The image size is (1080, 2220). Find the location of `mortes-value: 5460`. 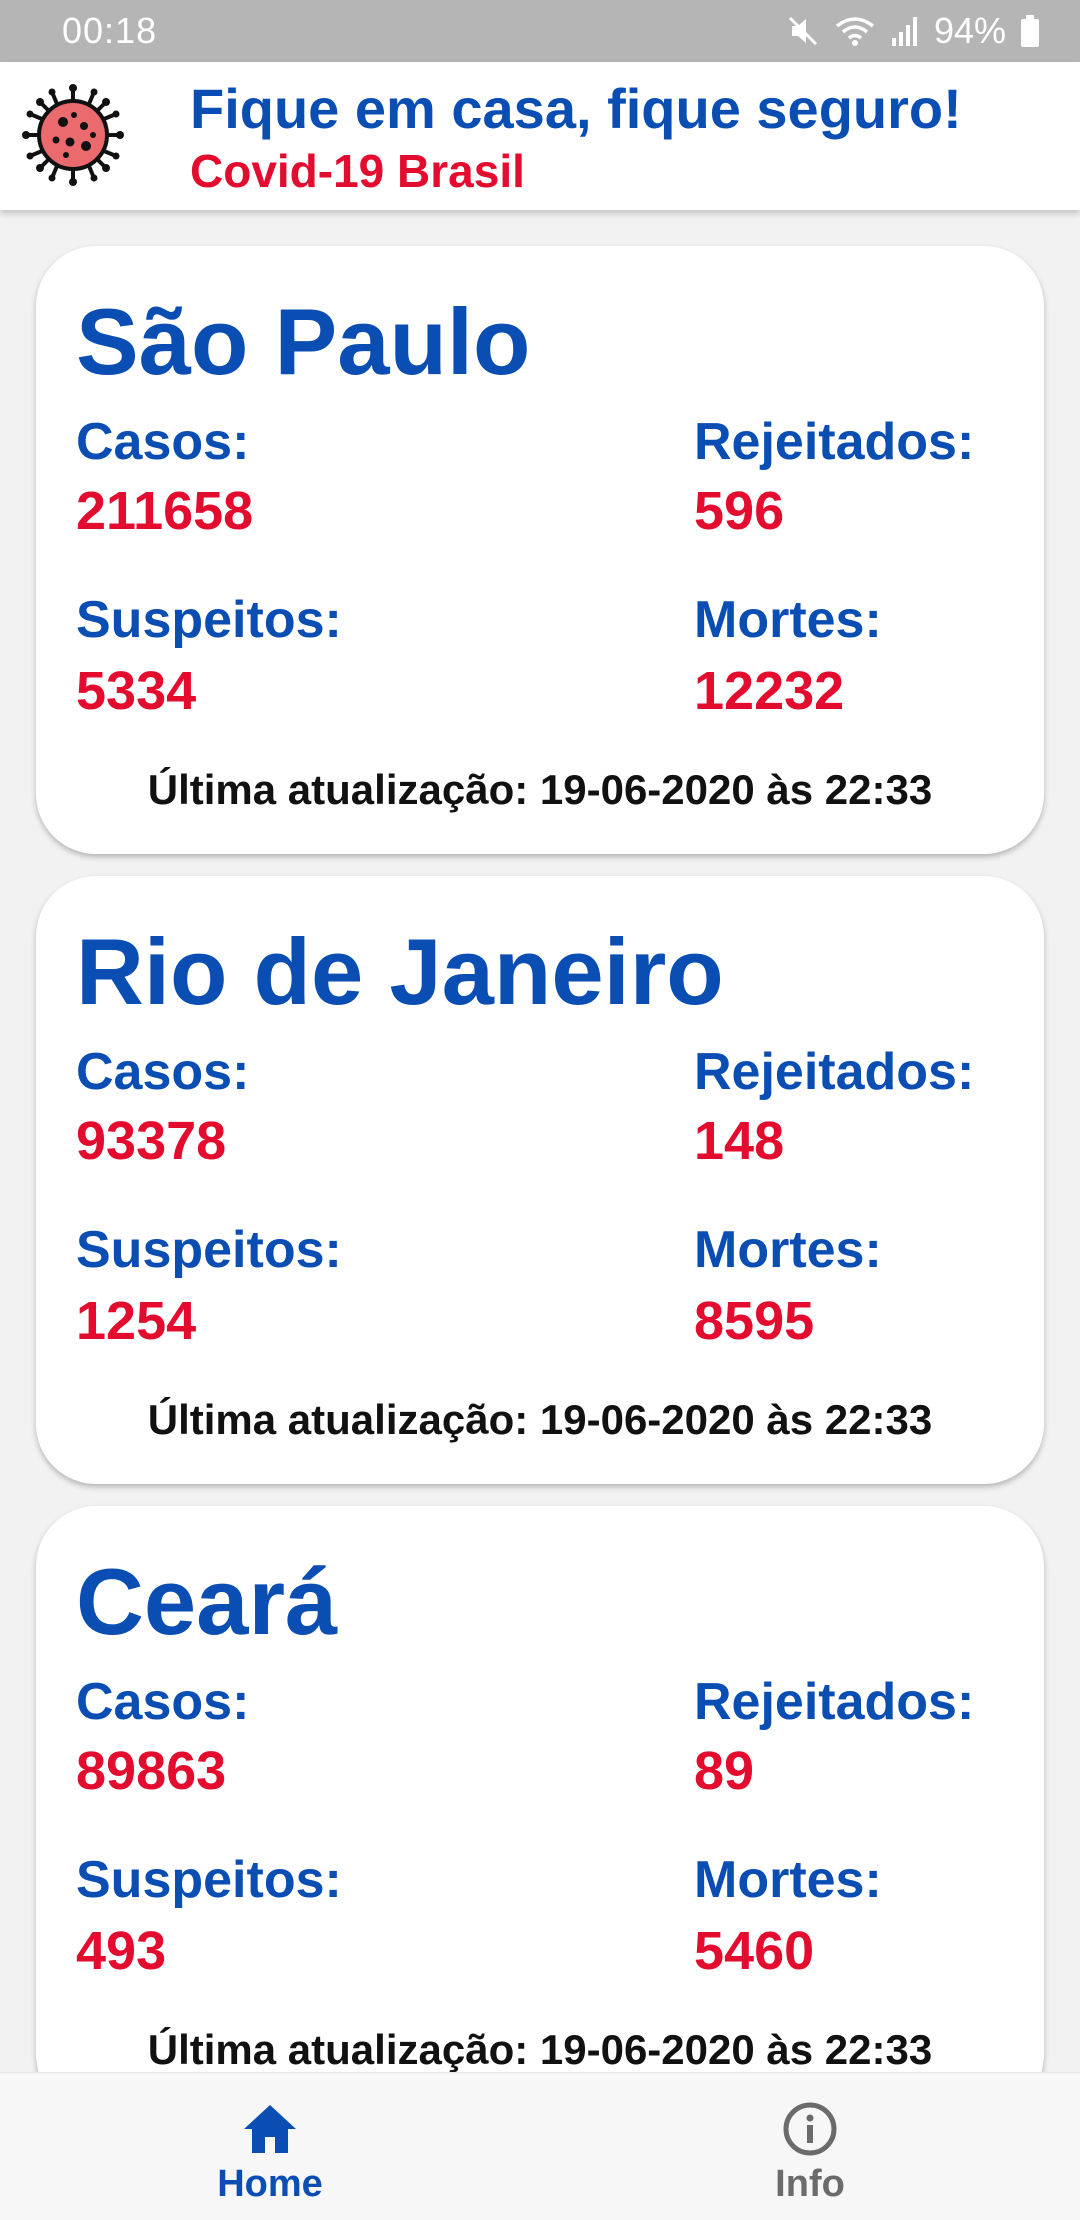

mortes-value: 5460 is located at coordinates (754, 1951).